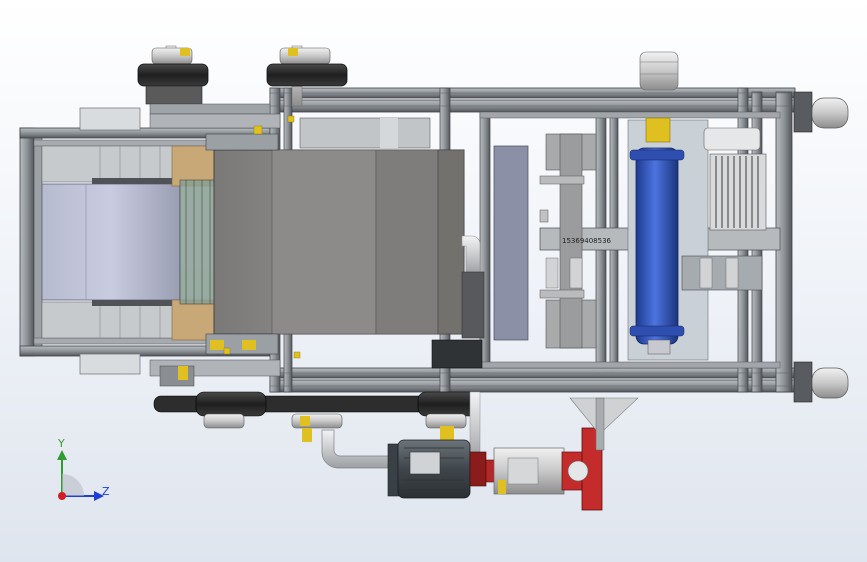  What do you see at coordinates (345, 243) in the screenshot?
I see `central-housing-plate` at bounding box center [345, 243].